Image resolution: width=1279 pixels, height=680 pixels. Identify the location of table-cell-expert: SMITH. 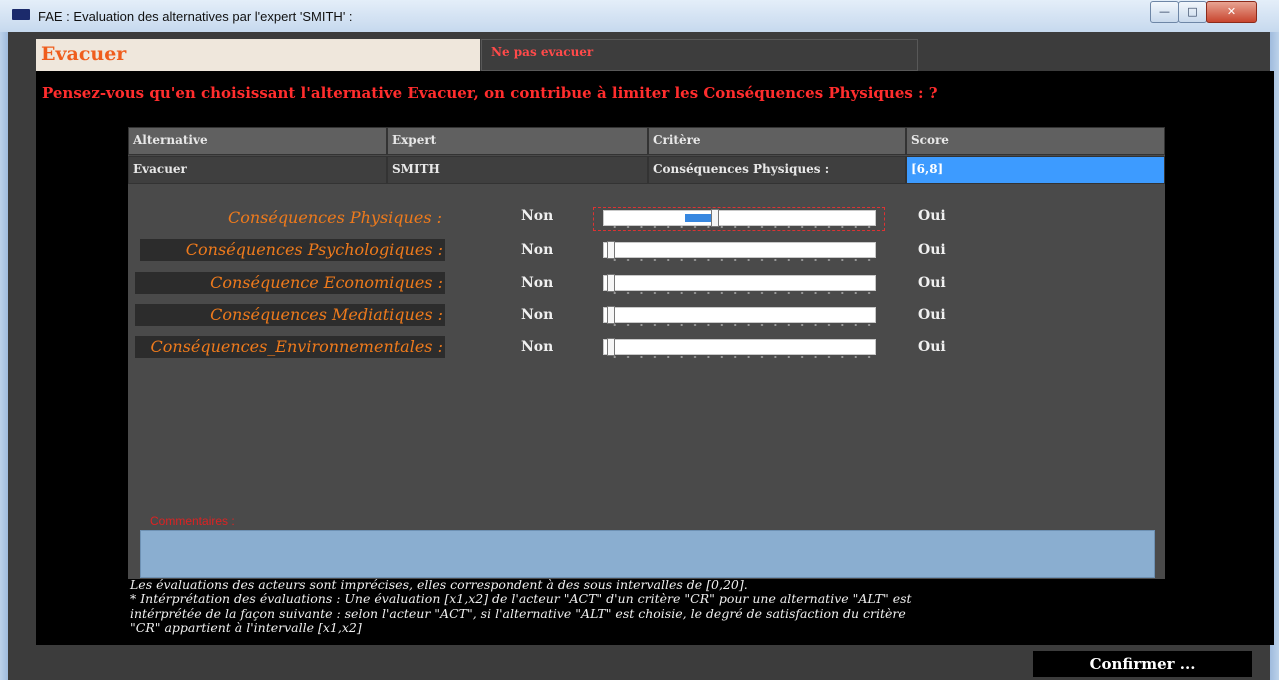
(517, 170).